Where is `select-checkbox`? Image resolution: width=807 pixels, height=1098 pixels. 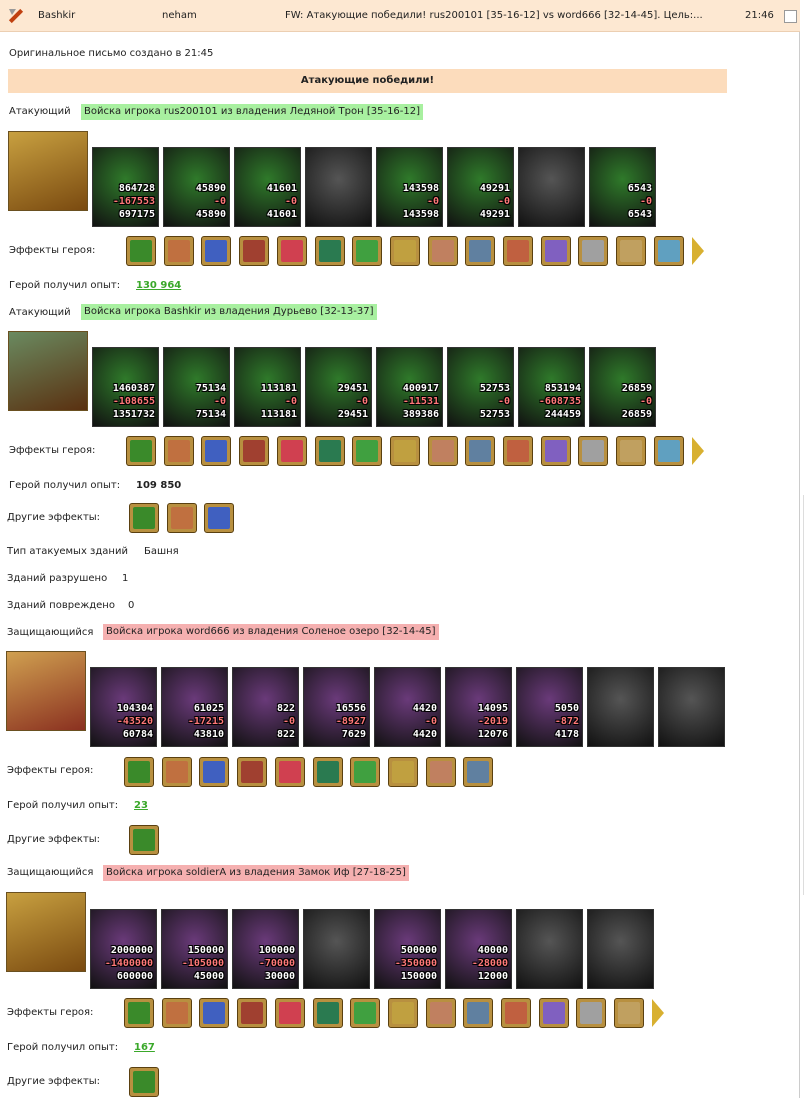 select-checkbox is located at coordinates (790, 16).